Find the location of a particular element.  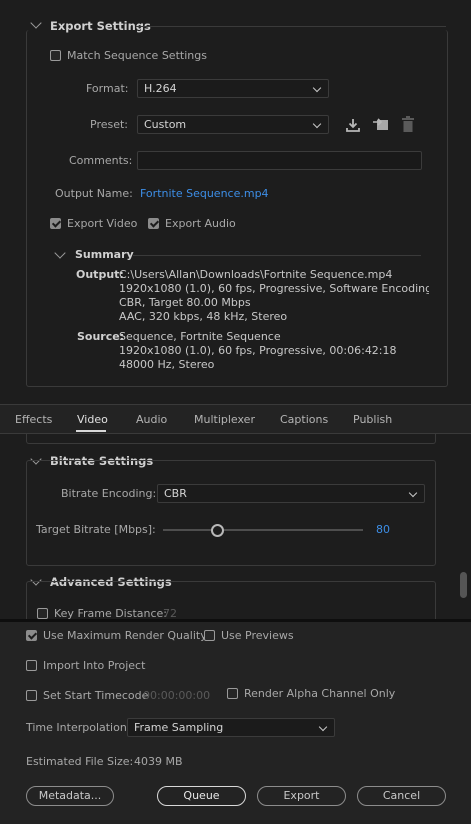

export-video-label: Export Video is located at coordinates (102, 223).